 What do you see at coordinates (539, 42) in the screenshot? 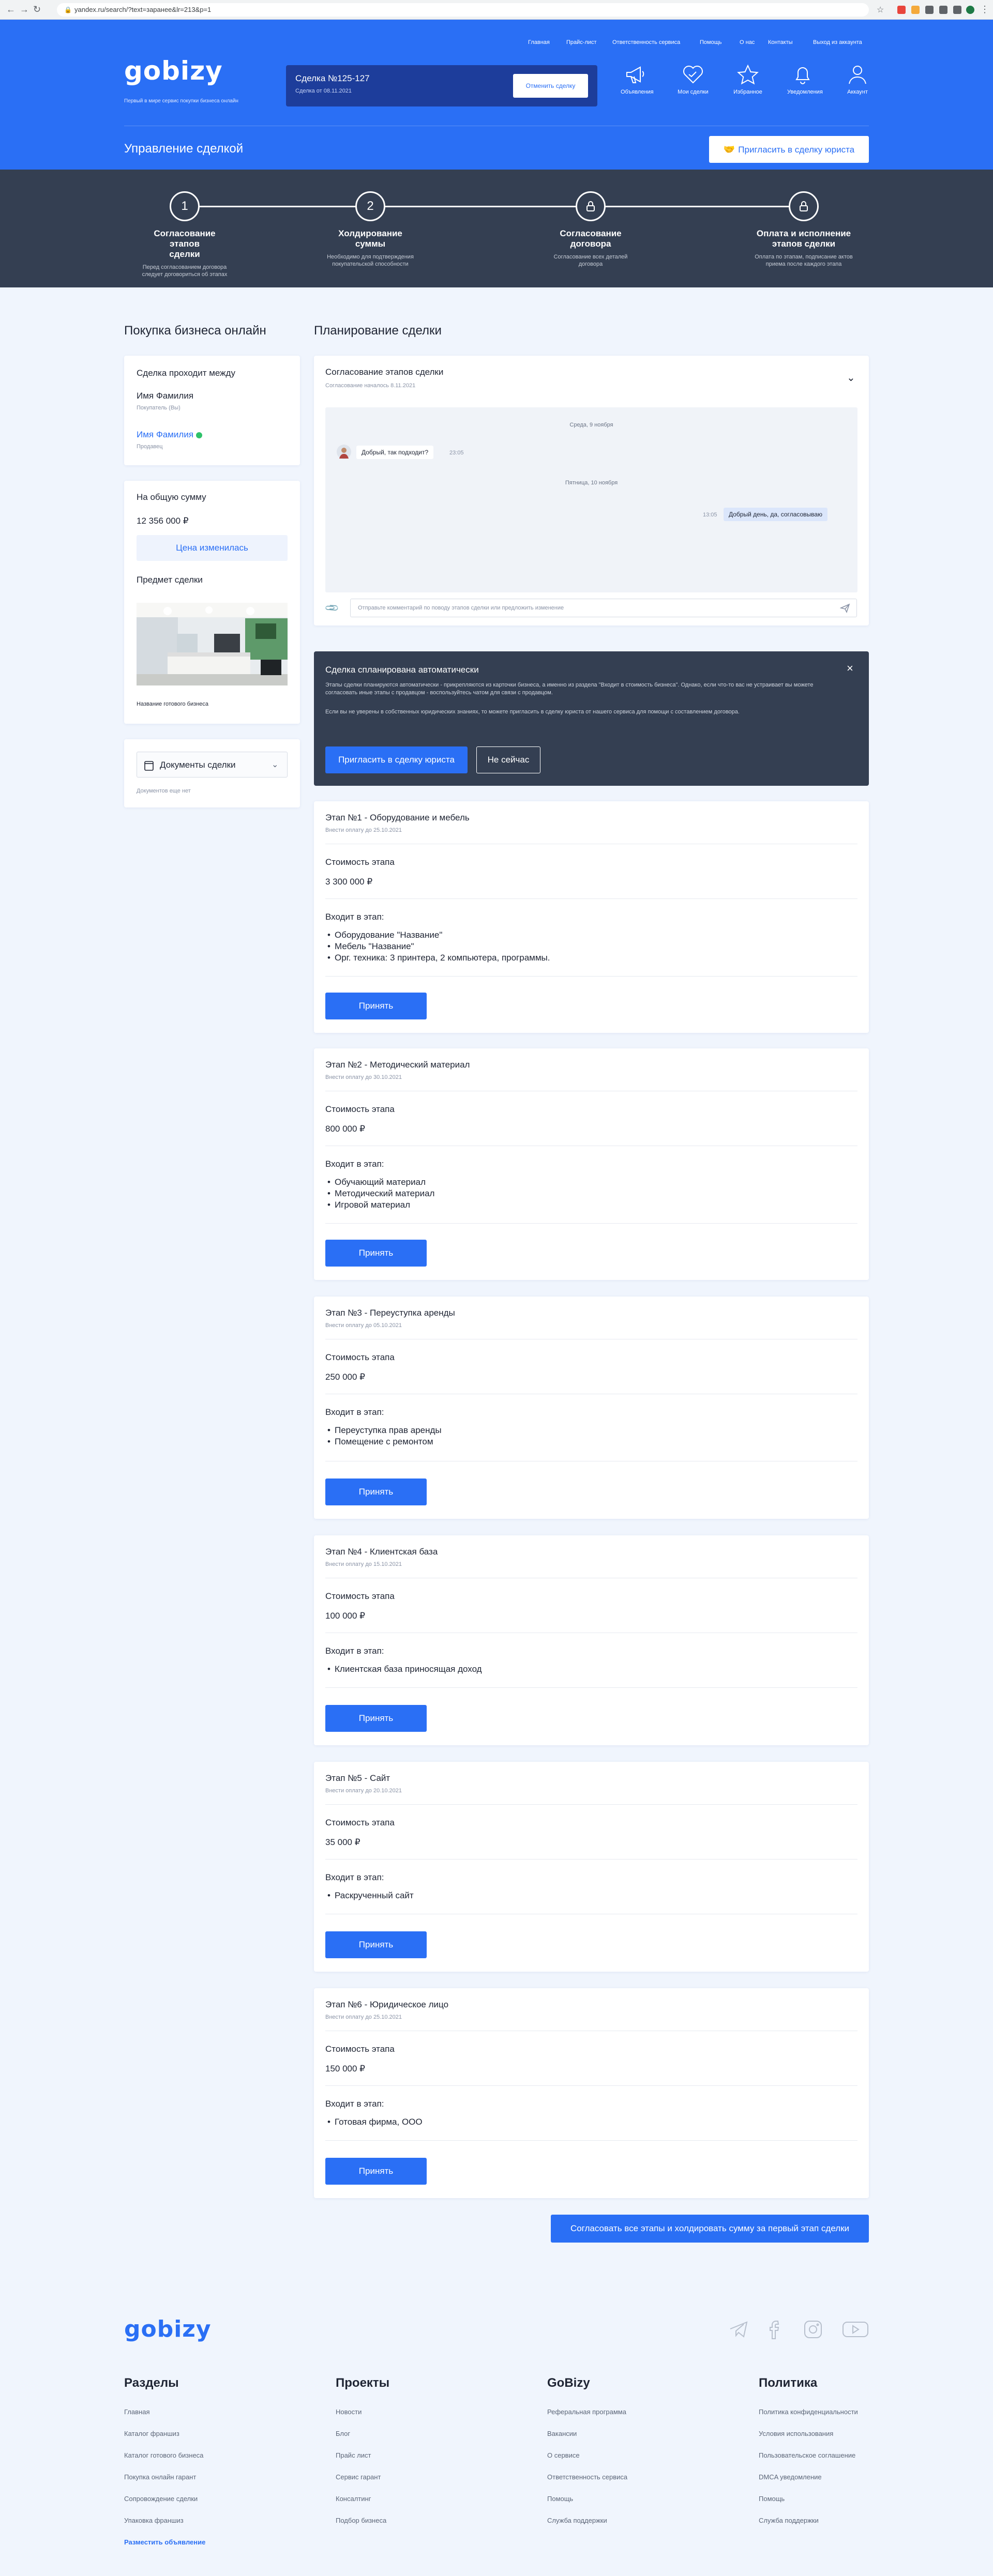
I see `nav-link-home: Главная` at bounding box center [539, 42].